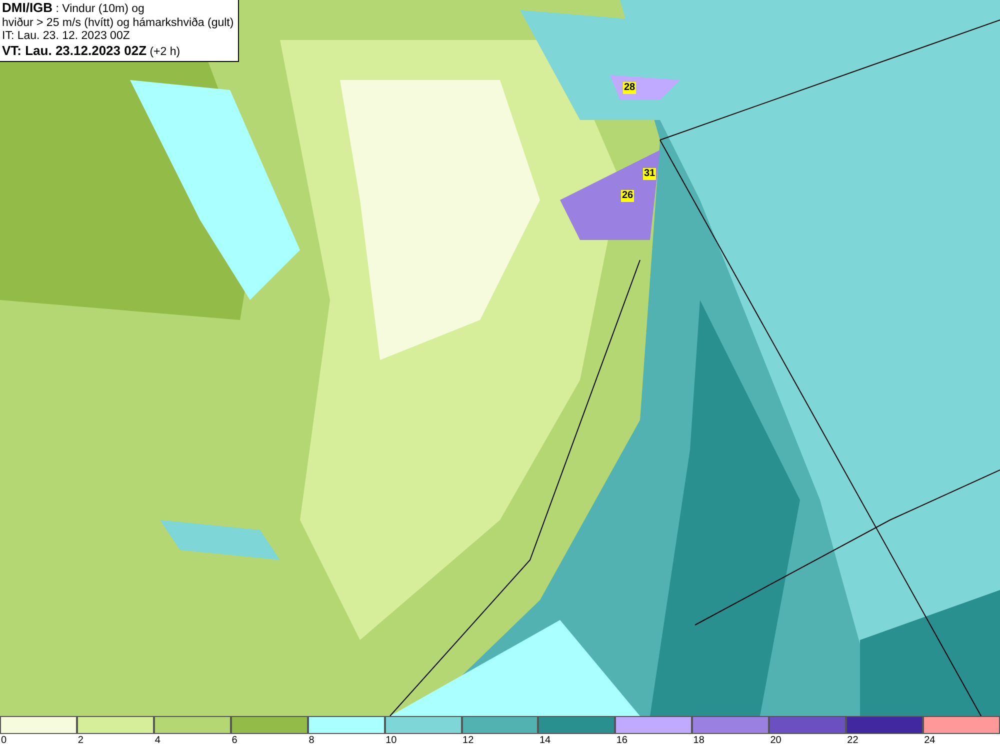 The image size is (1000, 747). What do you see at coordinates (80, 740) in the screenshot?
I see `legend-tick: 2` at bounding box center [80, 740].